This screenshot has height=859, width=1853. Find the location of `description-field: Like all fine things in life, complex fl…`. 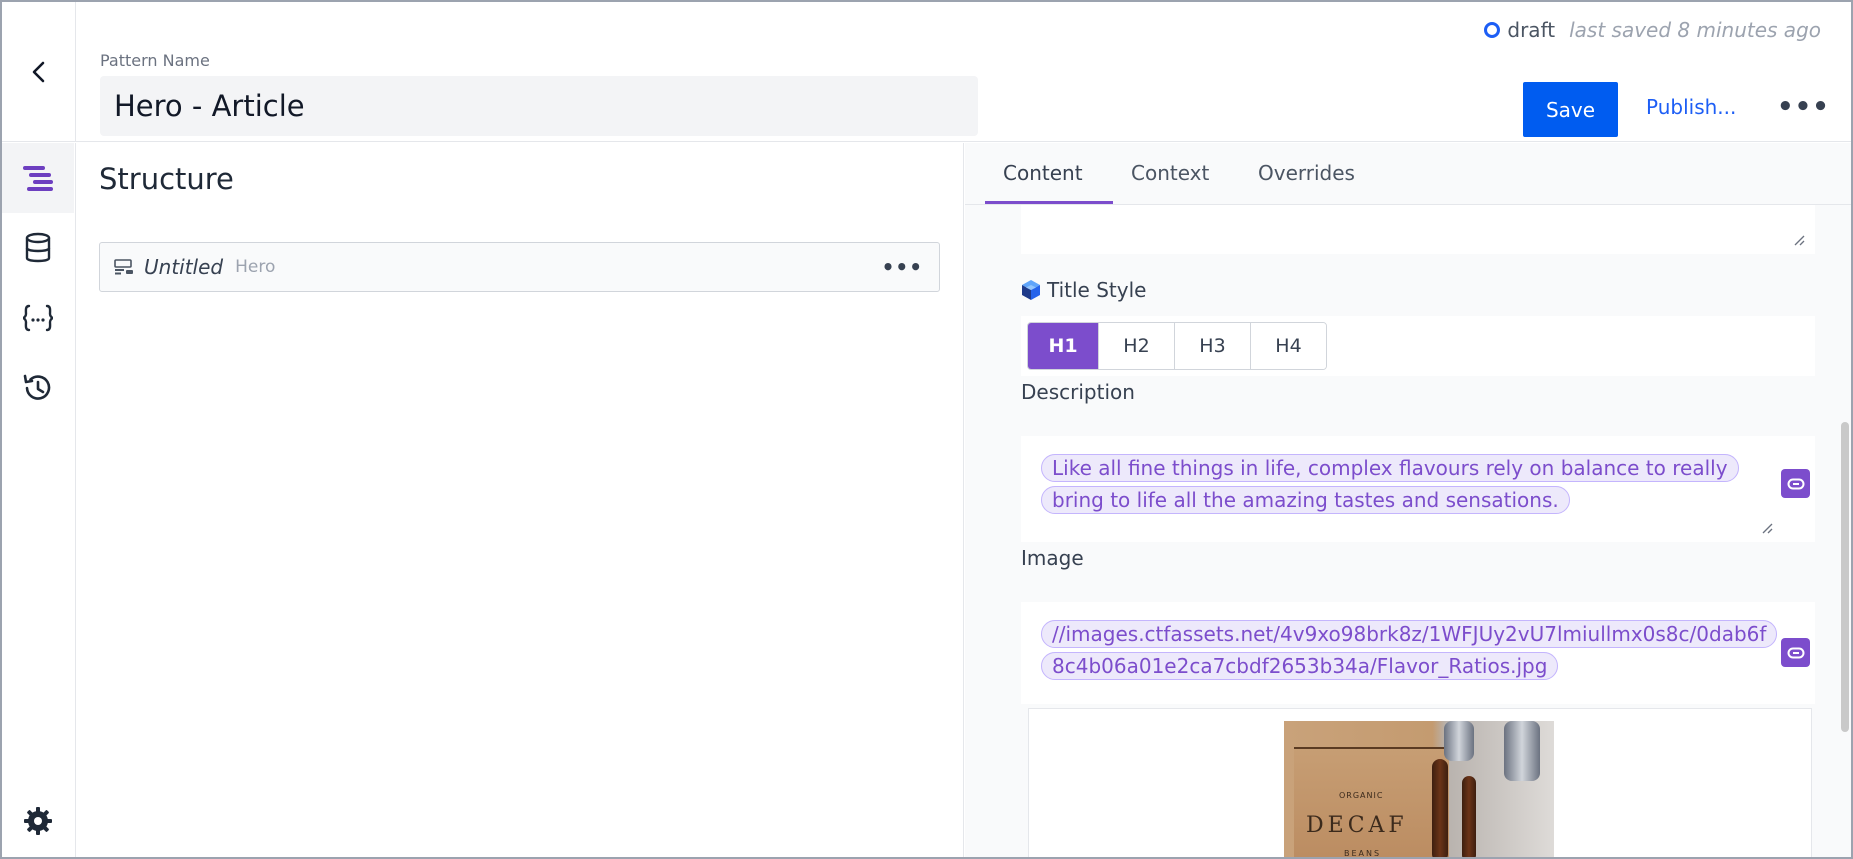

description-field: Like all fine things in life, complex fl… is located at coordinates (1418, 489).